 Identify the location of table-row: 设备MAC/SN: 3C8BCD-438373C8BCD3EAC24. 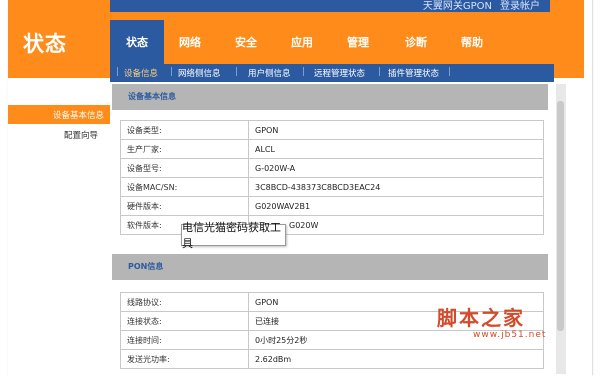
(332, 187).